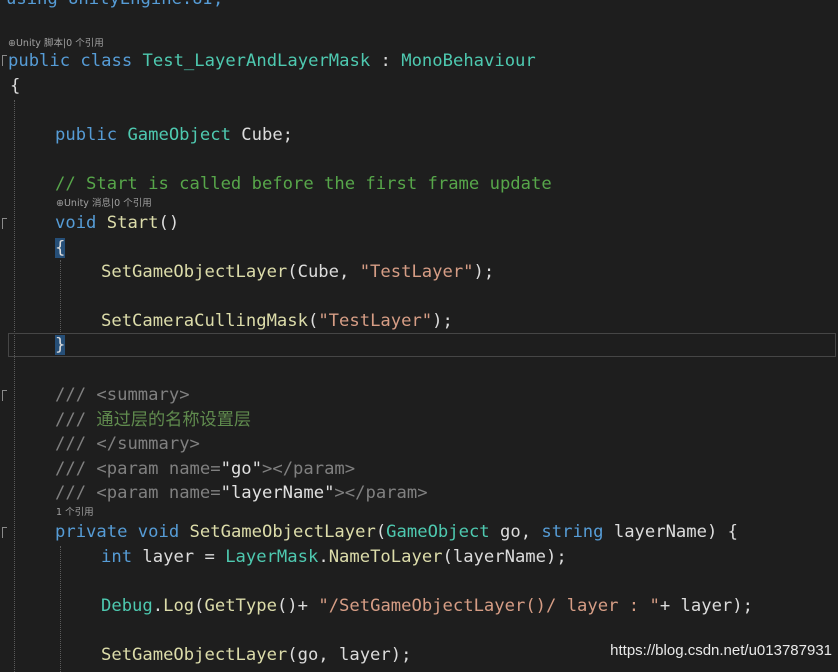 This screenshot has height=672, width=838. Describe the element at coordinates (446, 135) in the screenshot. I see `code-line-field: public GameObject Cube;` at that location.